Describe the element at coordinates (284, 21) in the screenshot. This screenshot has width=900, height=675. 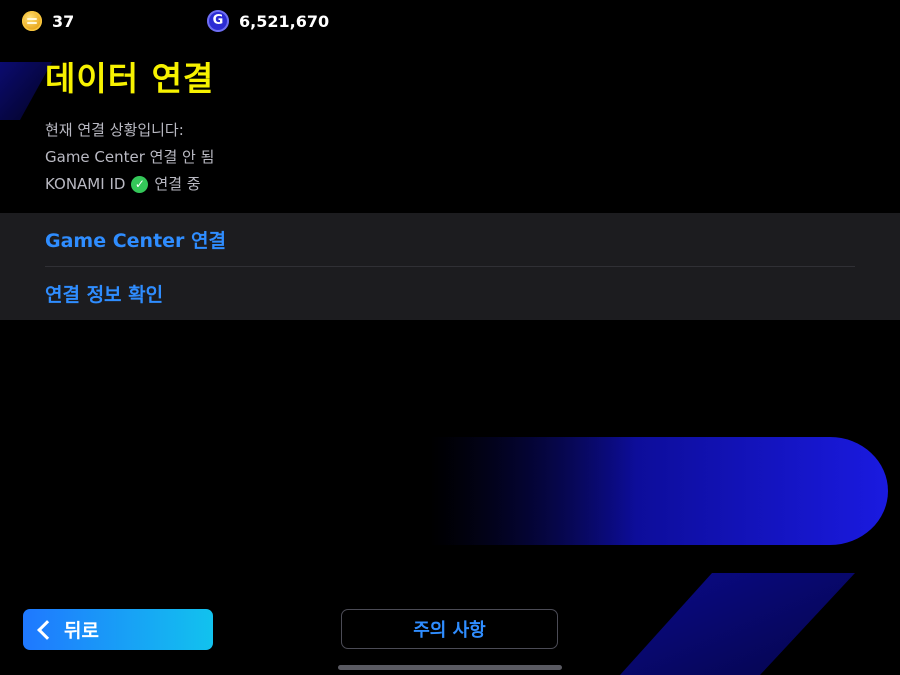
I see `gp-value: 6,521,670` at that location.